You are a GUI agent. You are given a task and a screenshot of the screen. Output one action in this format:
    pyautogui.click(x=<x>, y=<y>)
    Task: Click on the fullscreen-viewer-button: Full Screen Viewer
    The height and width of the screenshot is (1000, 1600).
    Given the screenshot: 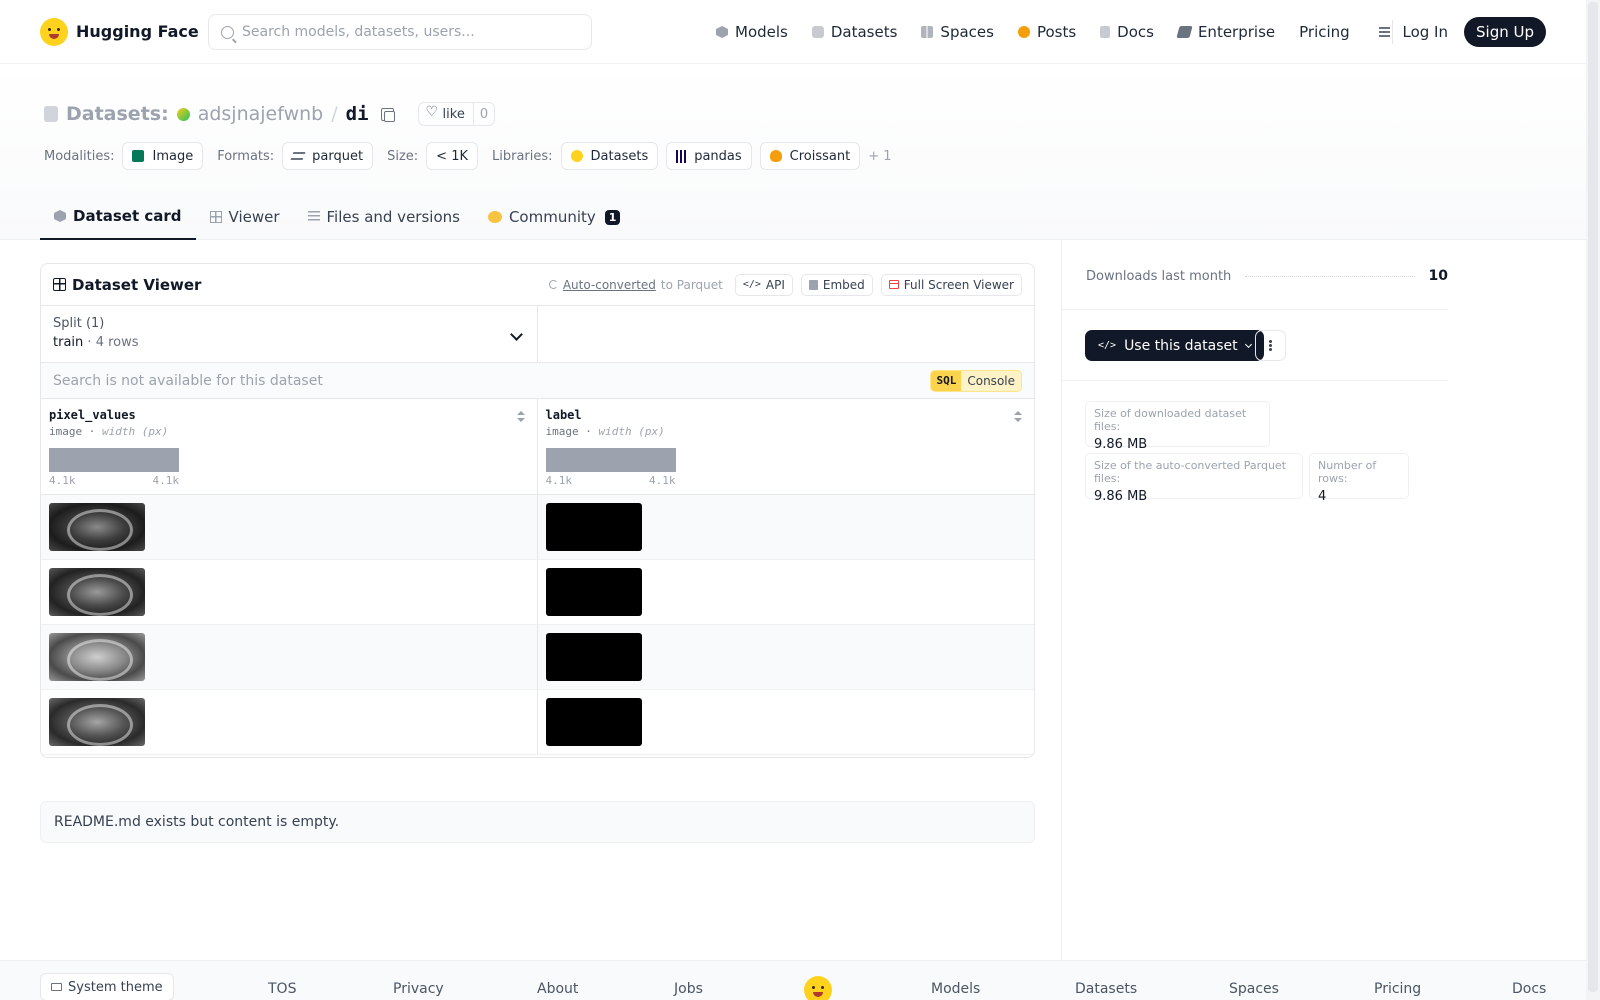 What is the action you would take?
    pyautogui.click(x=951, y=284)
    